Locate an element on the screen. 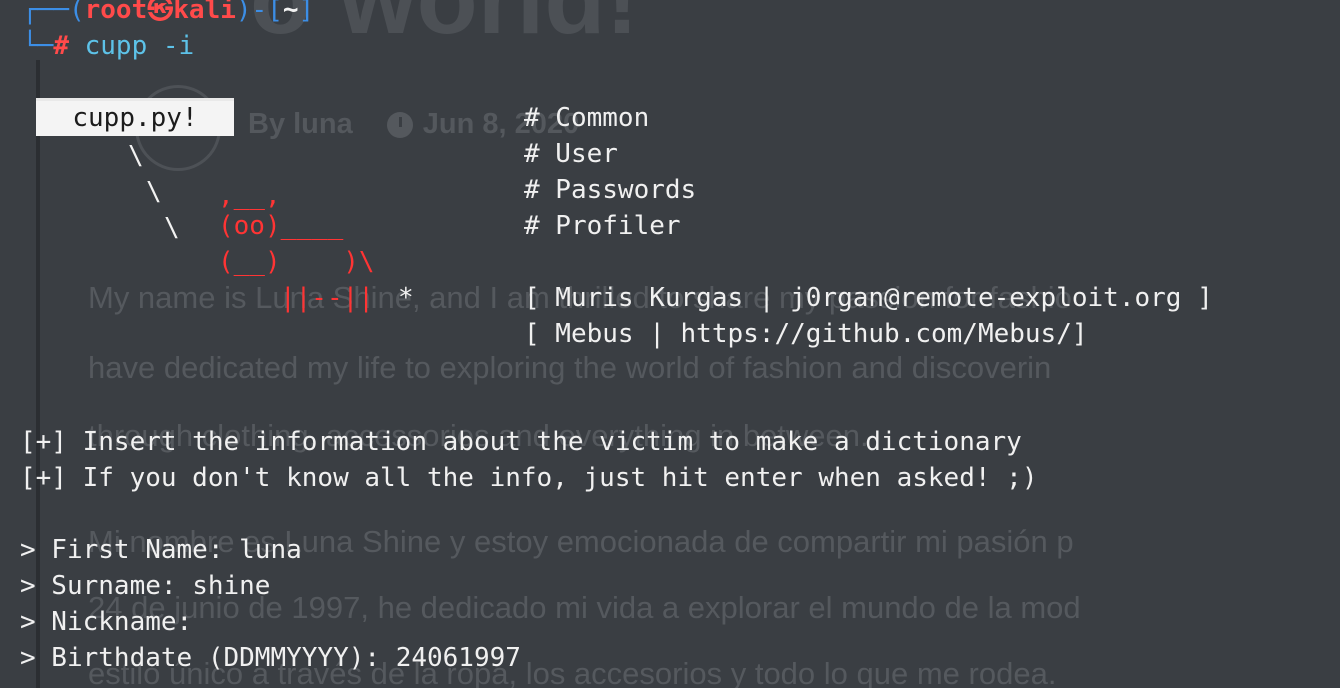 Image resolution: width=1340 pixels, height=688 pixels. field-birthdate: > Birthdate (DDMMYYYY): 24061997 is located at coordinates (270, 658).